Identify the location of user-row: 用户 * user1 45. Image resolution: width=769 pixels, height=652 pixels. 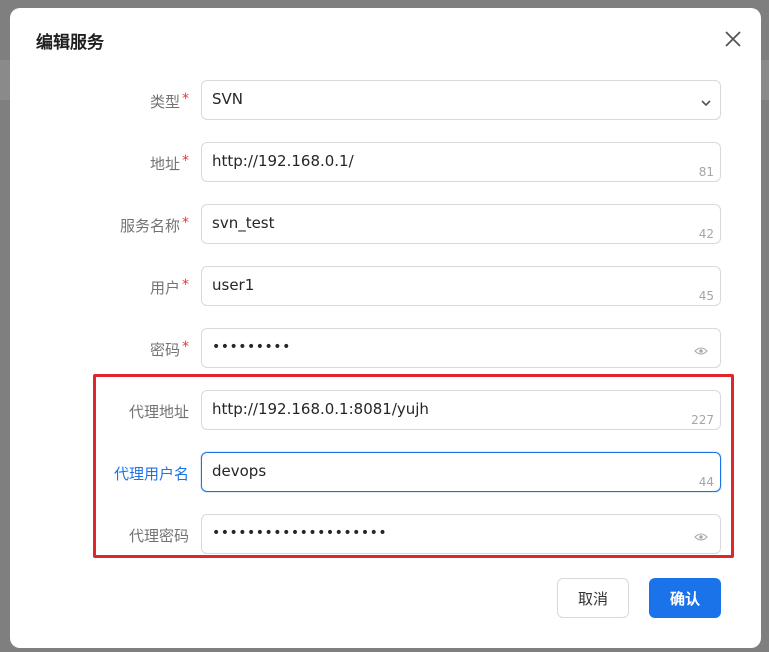
(385, 286).